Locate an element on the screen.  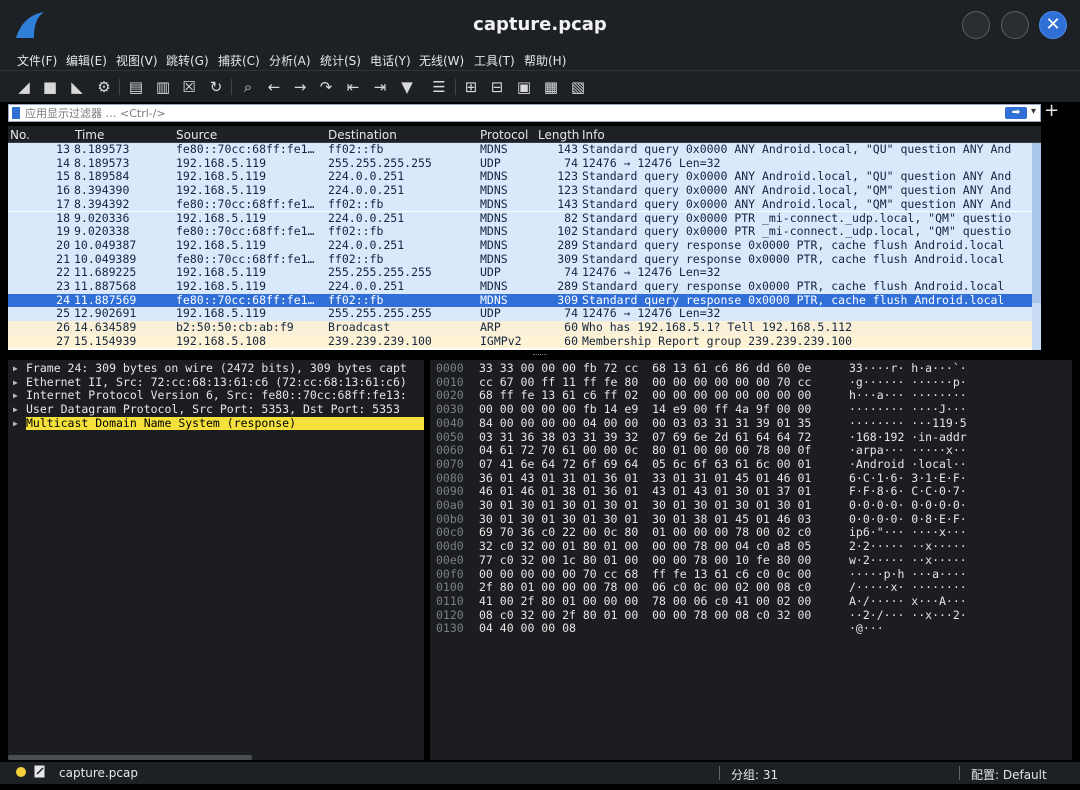
bytes-ascii: ip6·"··· ····x··· is located at coordinates (908, 533).